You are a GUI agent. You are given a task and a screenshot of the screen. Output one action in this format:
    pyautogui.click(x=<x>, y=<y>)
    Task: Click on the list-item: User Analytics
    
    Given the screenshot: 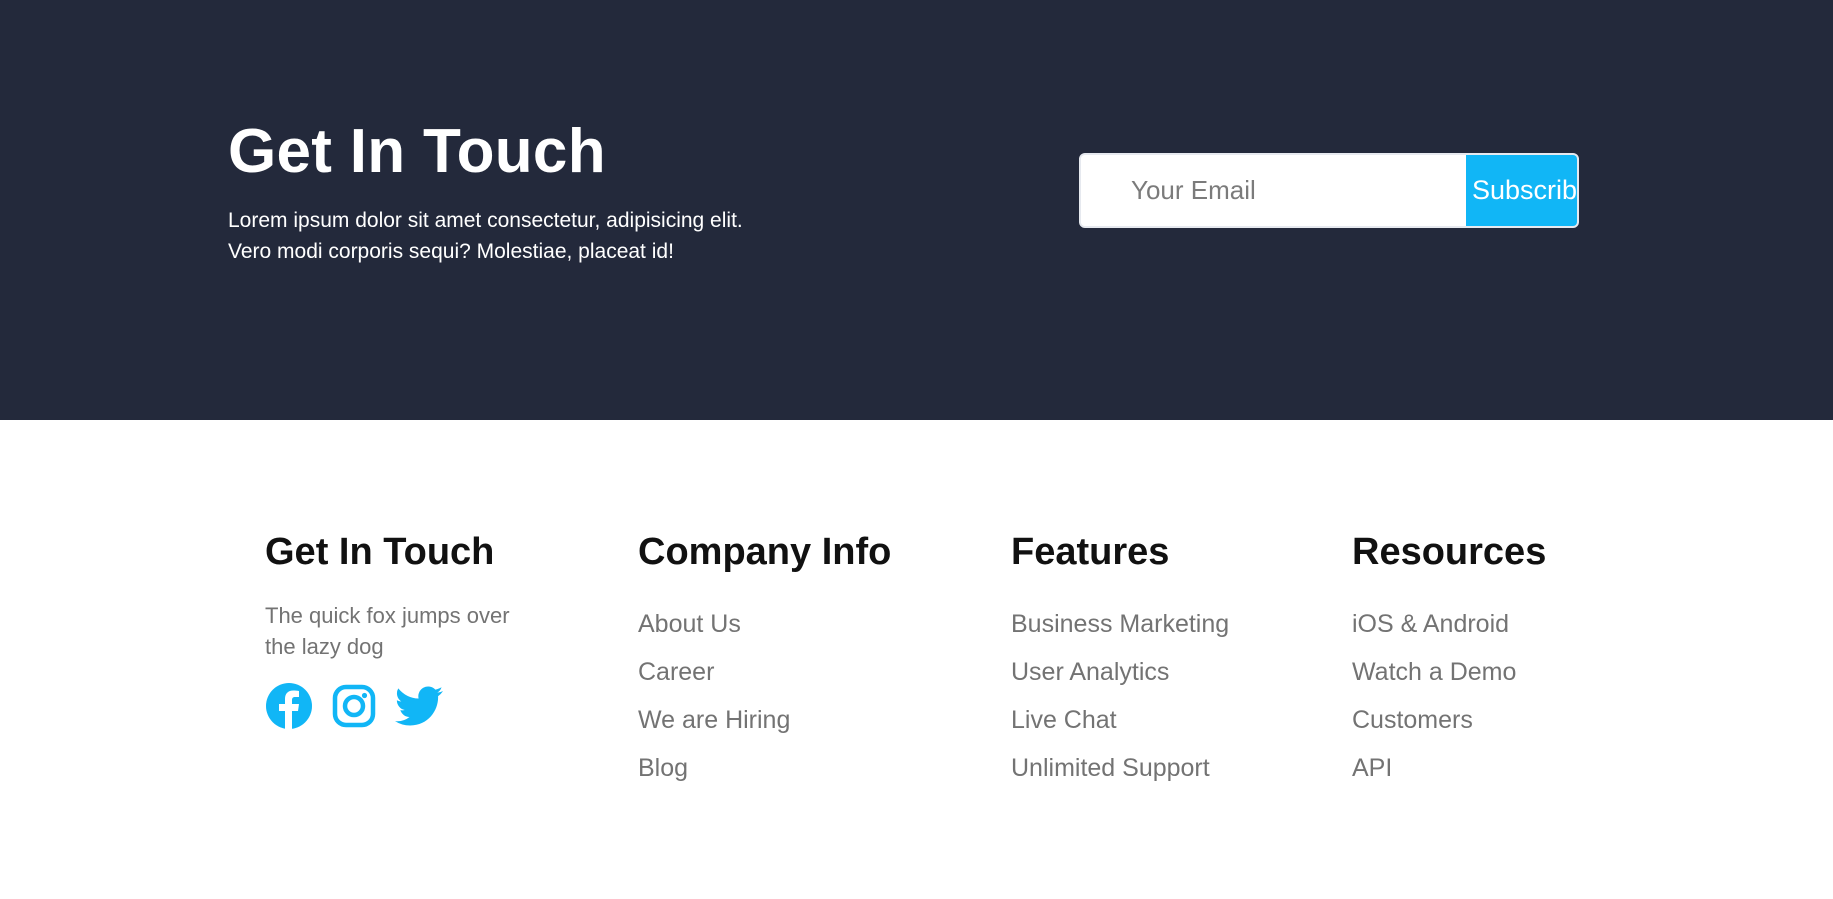 What is the action you would take?
    pyautogui.click(x=1120, y=672)
    